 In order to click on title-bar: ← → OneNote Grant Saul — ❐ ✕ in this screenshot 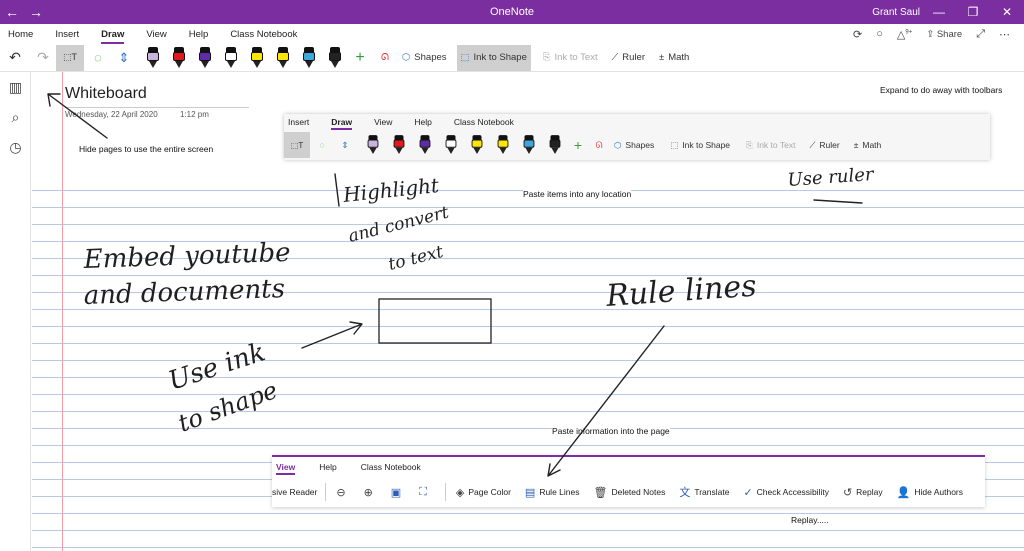, I will do `click(512, 12)`.